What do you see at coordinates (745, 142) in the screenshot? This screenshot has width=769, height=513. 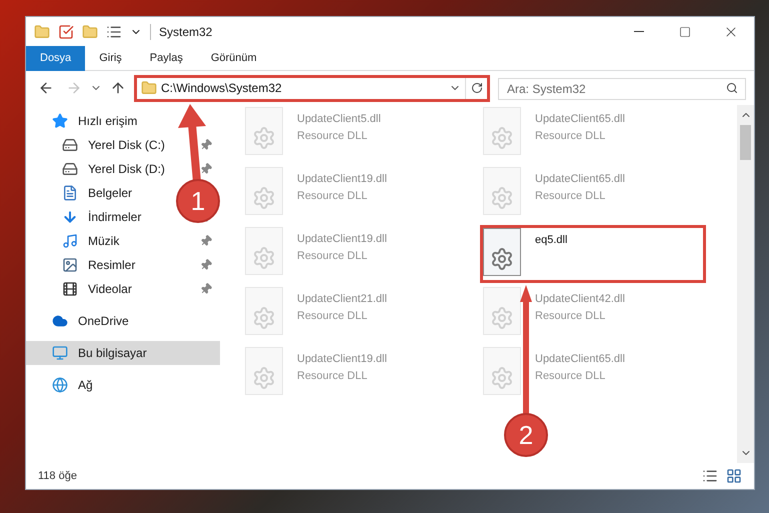 I see `scroll-thumb` at bounding box center [745, 142].